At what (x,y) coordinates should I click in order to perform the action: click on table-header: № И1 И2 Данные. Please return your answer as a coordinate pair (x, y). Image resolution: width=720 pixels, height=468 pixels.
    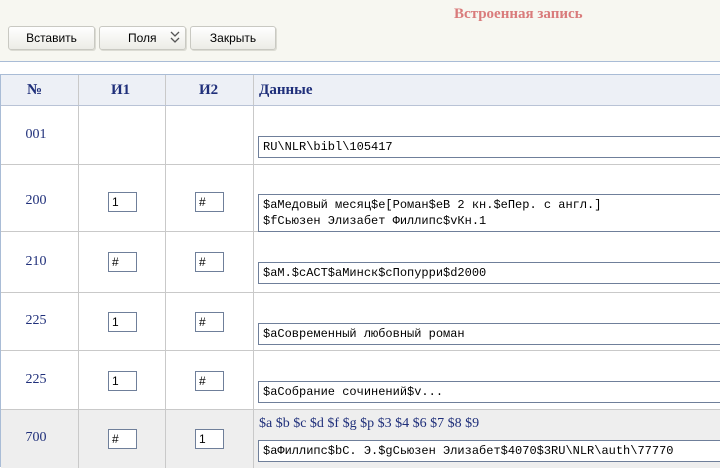
    Looking at the image, I should click on (360, 90).